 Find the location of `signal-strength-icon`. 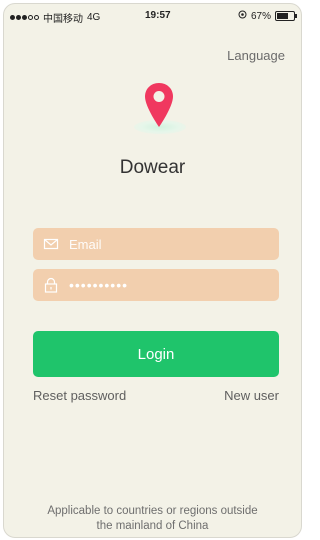

signal-strength-icon is located at coordinates (24, 17).